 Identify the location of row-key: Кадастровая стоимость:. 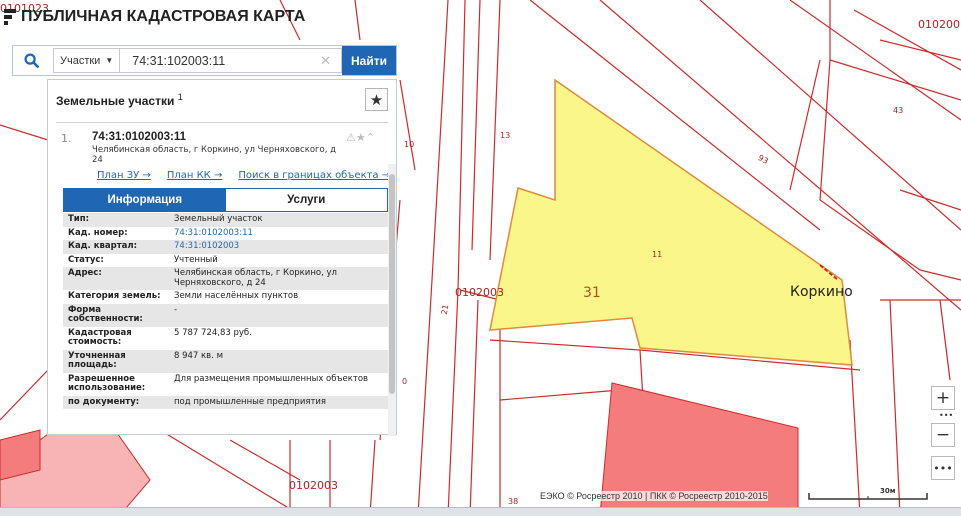
(100, 337).